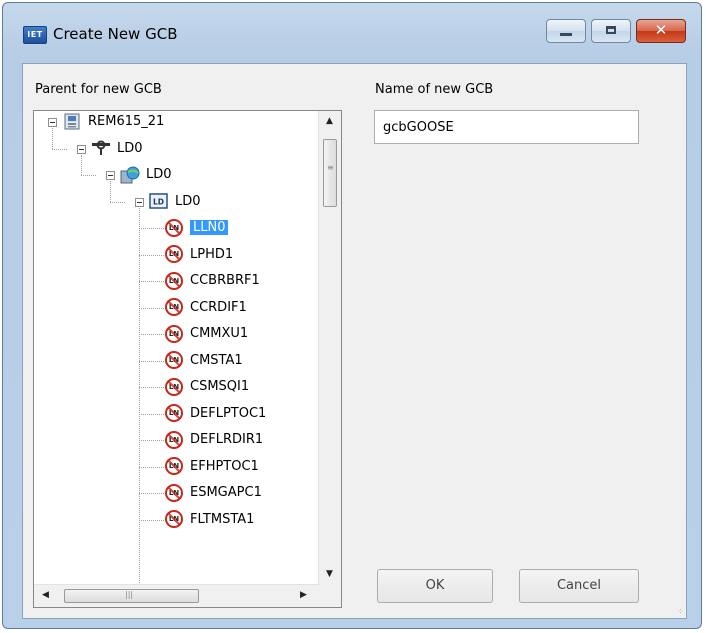 Image resolution: width=706 pixels, height=633 pixels. I want to click on svg-text: LD, so click(158, 202).